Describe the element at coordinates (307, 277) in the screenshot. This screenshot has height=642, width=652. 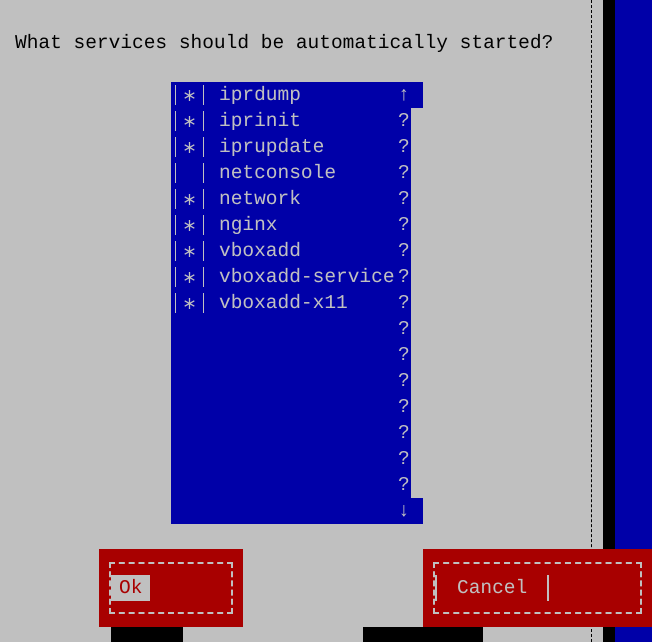
I see `service-name: vboxadd-service` at that location.